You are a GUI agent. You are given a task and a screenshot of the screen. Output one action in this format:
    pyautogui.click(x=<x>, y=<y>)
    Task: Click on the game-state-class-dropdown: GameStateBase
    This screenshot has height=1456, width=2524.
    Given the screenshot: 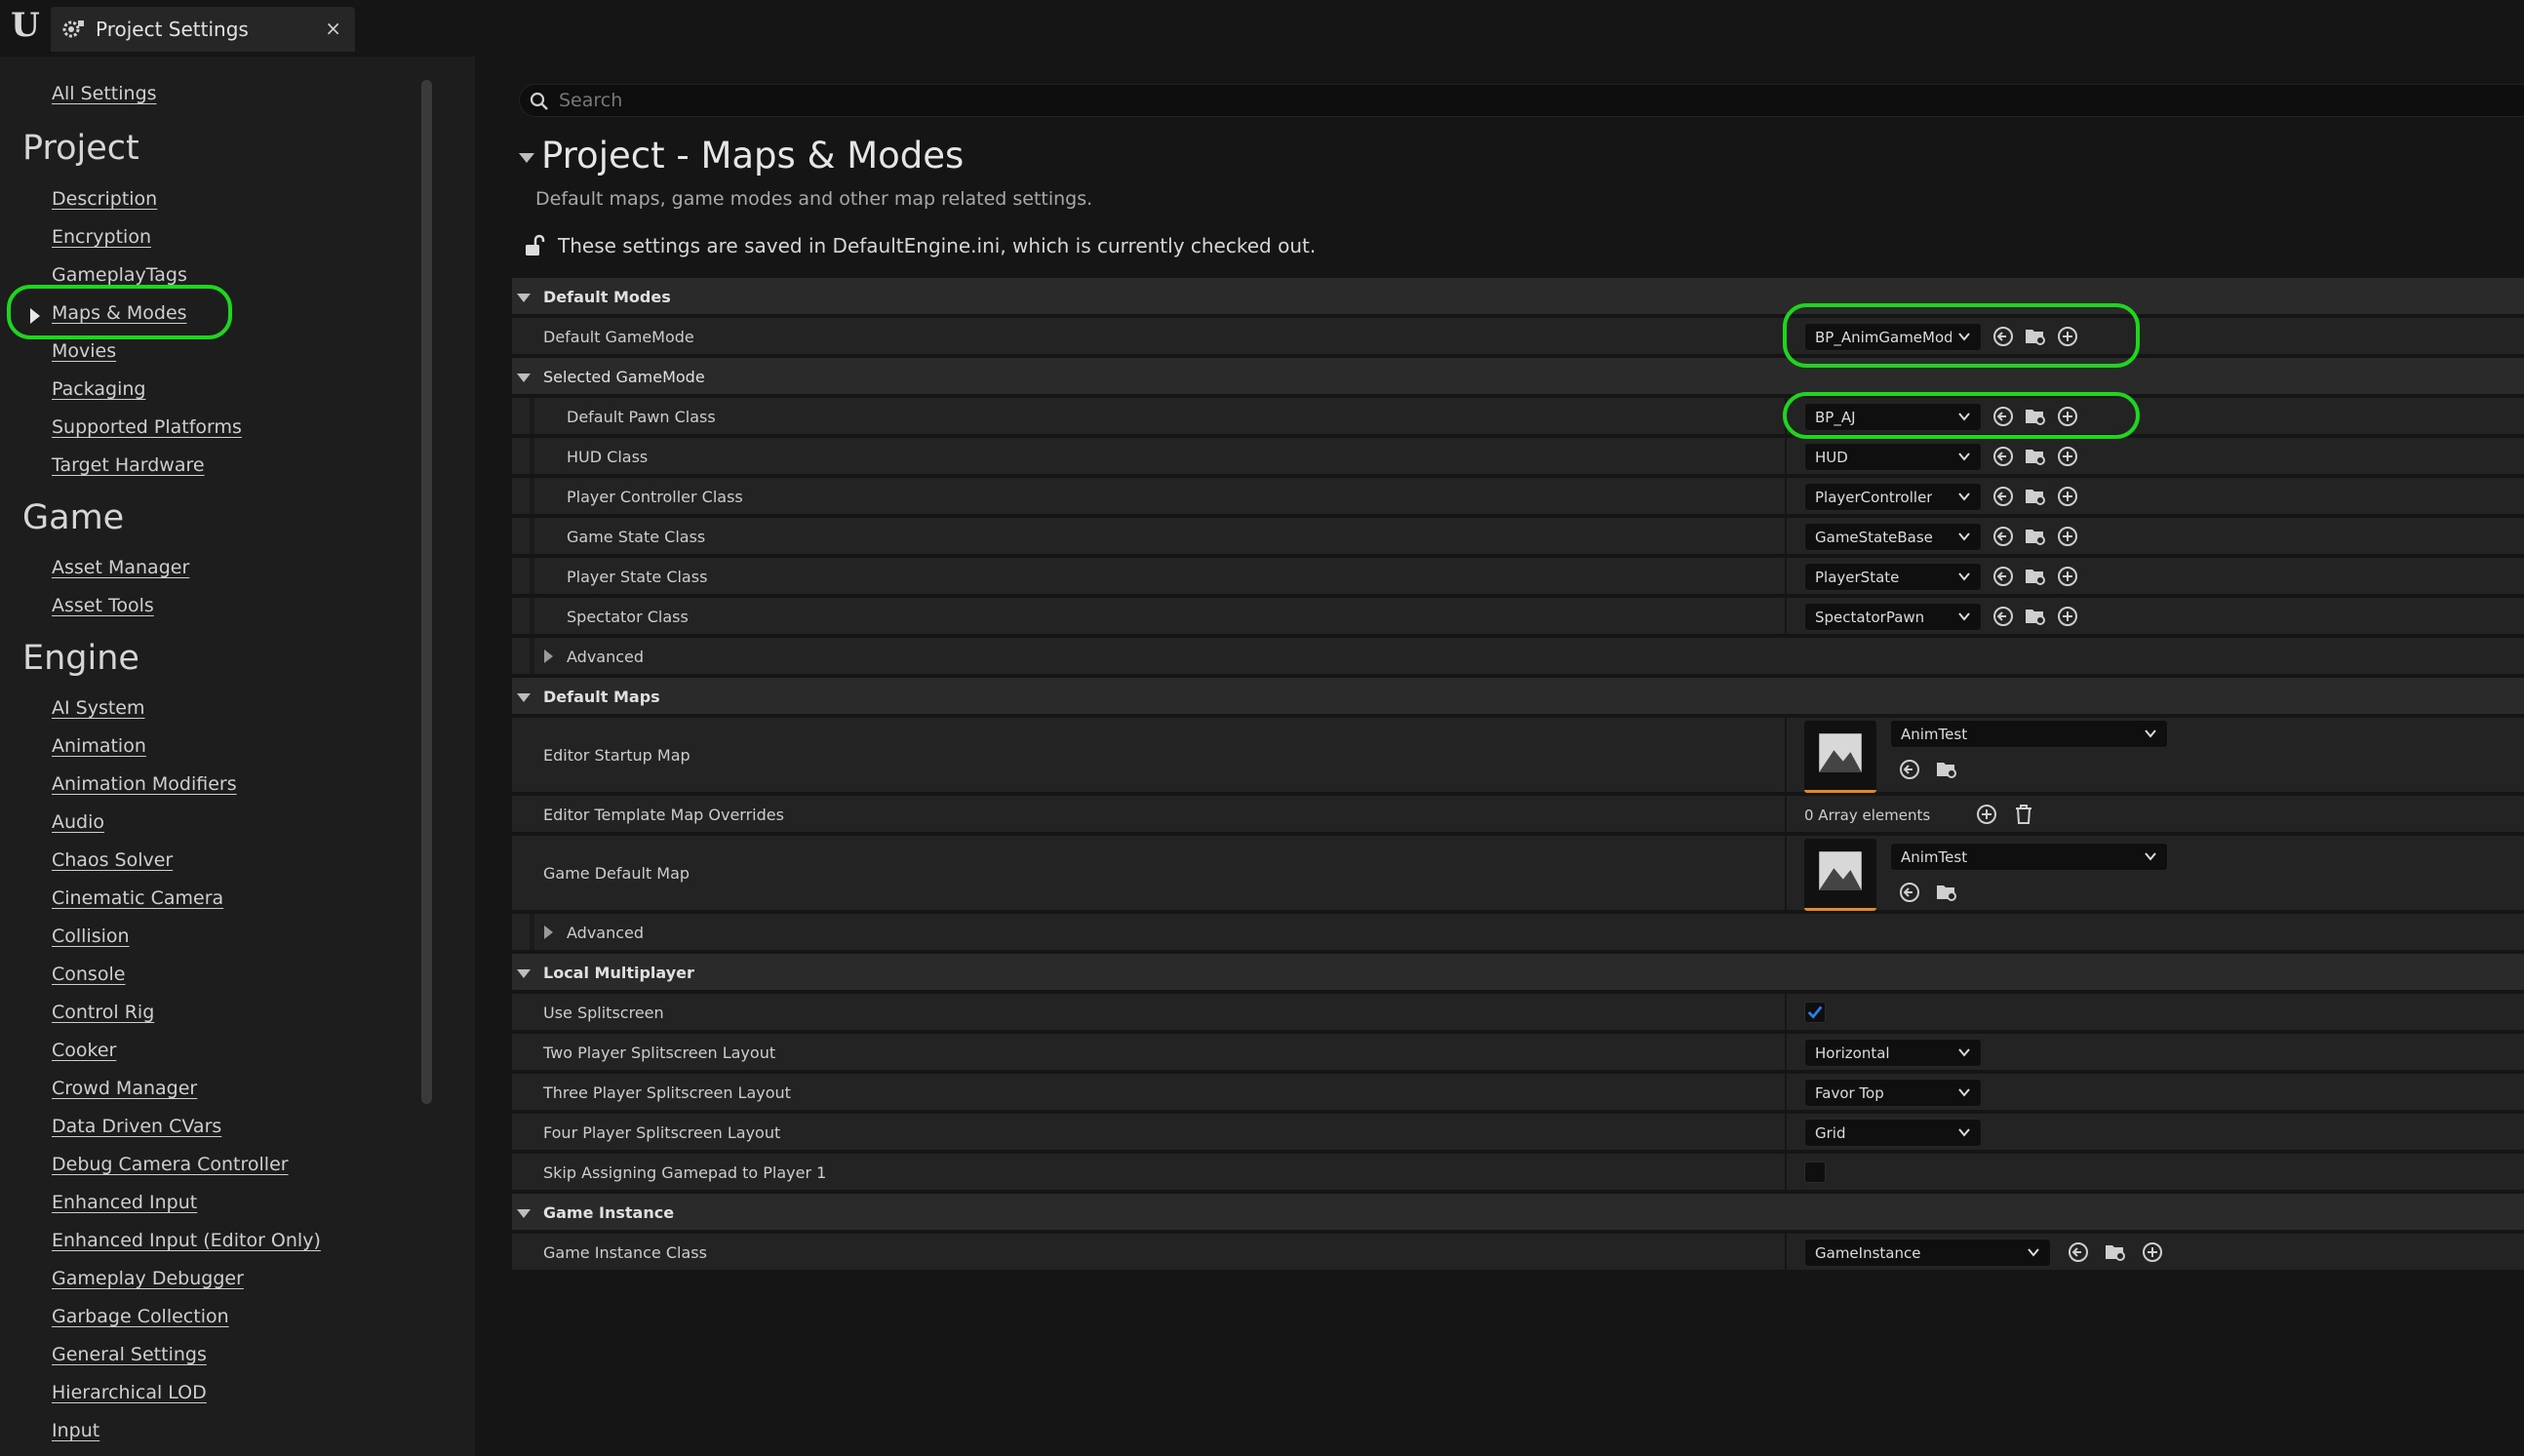 What is the action you would take?
    pyautogui.click(x=1893, y=537)
    